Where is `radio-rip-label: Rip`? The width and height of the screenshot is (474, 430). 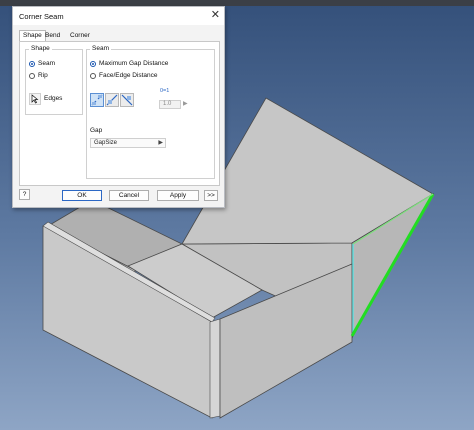 radio-rip-label: Rip is located at coordinates (43, 75).